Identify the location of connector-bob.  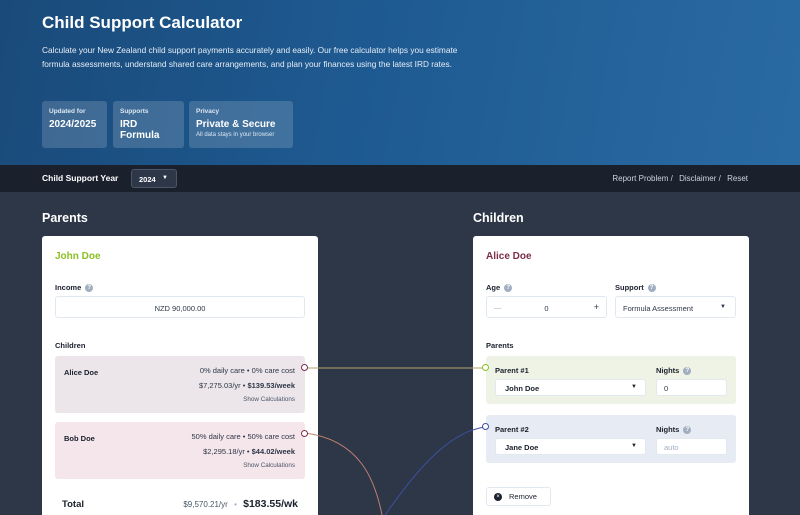
(343, 473).